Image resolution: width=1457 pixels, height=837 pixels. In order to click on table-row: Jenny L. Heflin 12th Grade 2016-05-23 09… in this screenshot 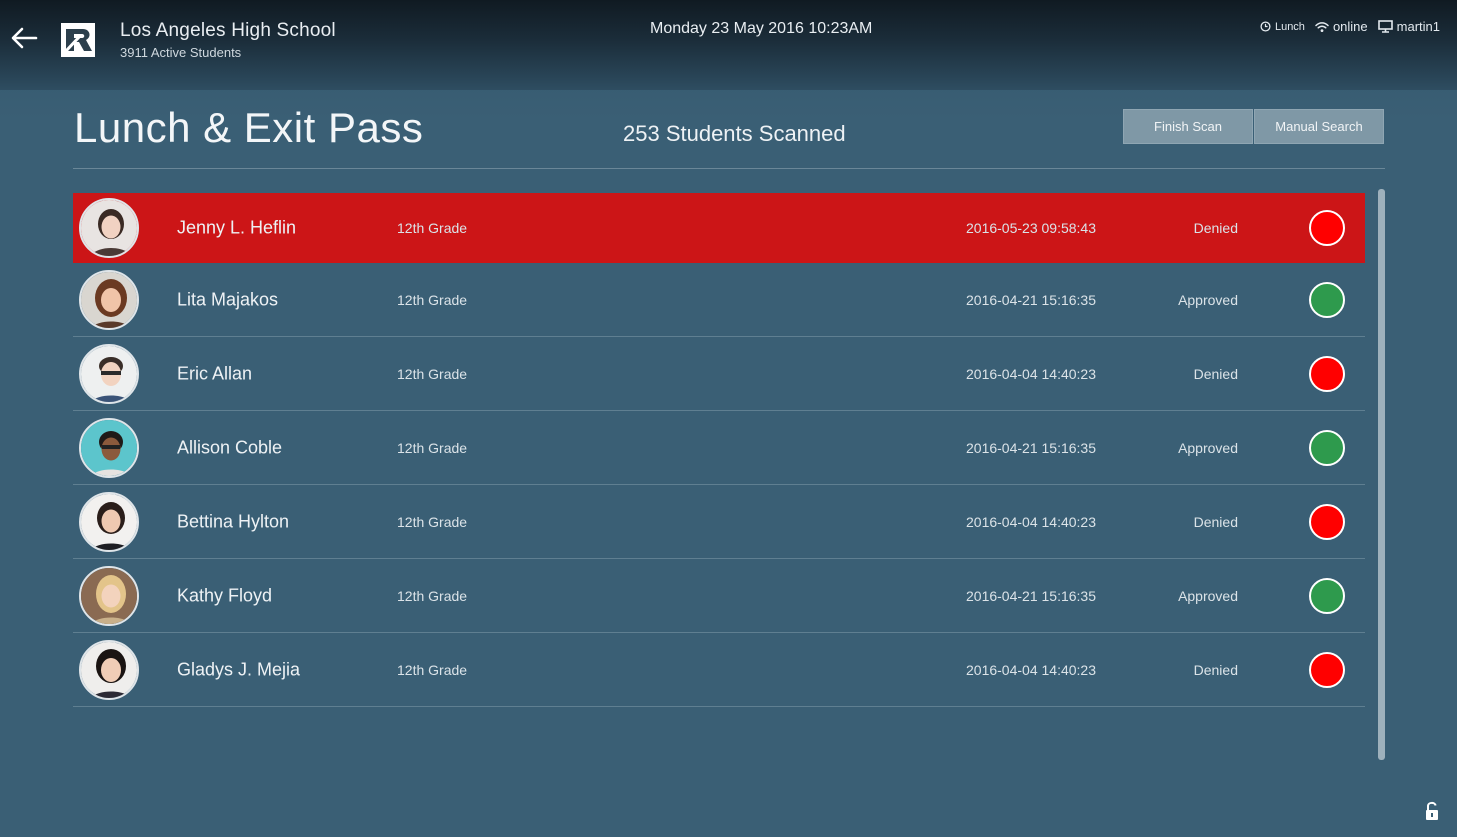, I will do `click(719, 228)`.